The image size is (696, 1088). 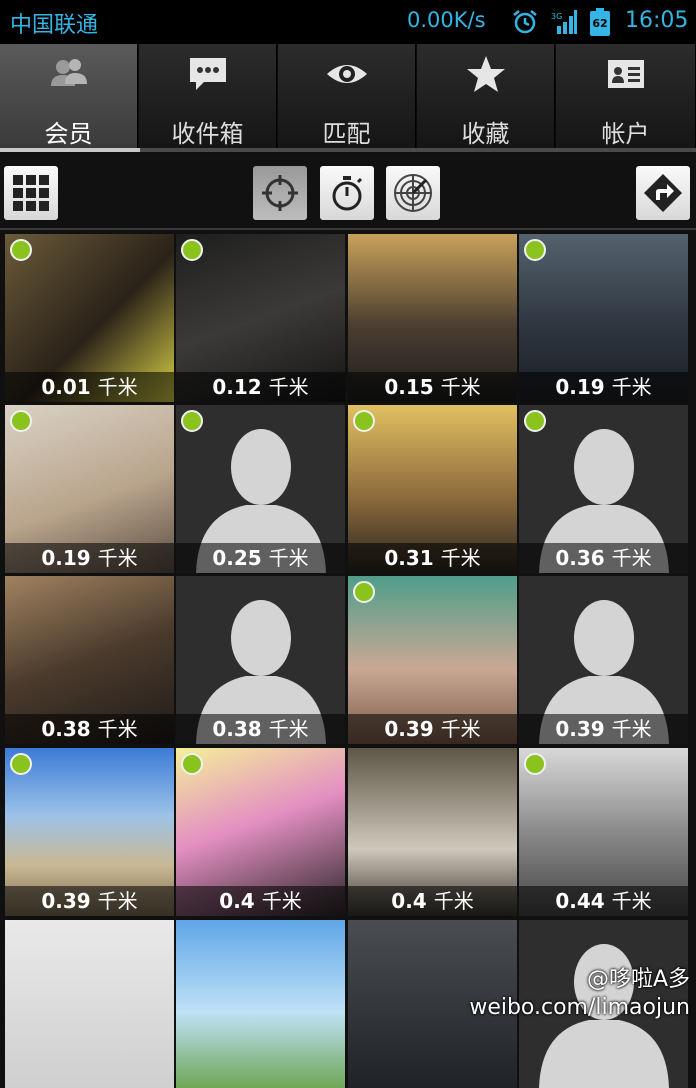 What do you see at coordinates (69, 96) in the screenshot?
I see `tab-members: 会员` at bounding box center [69, 96].